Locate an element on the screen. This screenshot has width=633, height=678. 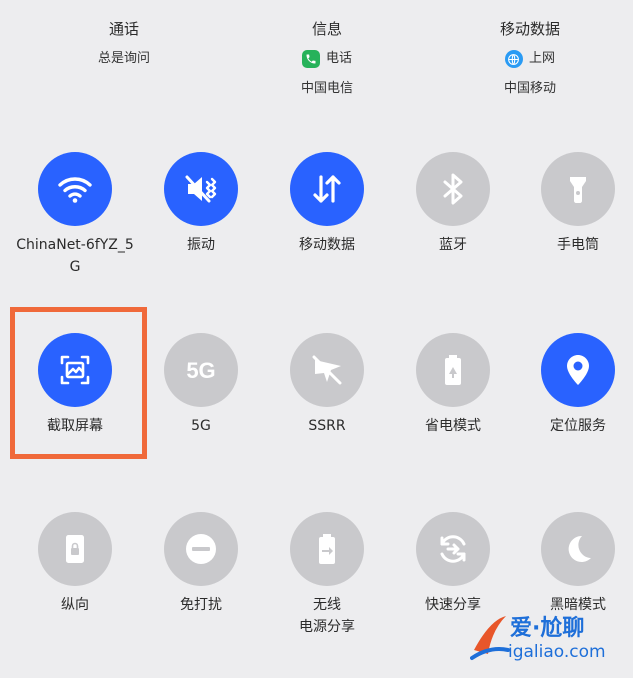
tile-label: 省电模式 is located at coordinates (453, 426).